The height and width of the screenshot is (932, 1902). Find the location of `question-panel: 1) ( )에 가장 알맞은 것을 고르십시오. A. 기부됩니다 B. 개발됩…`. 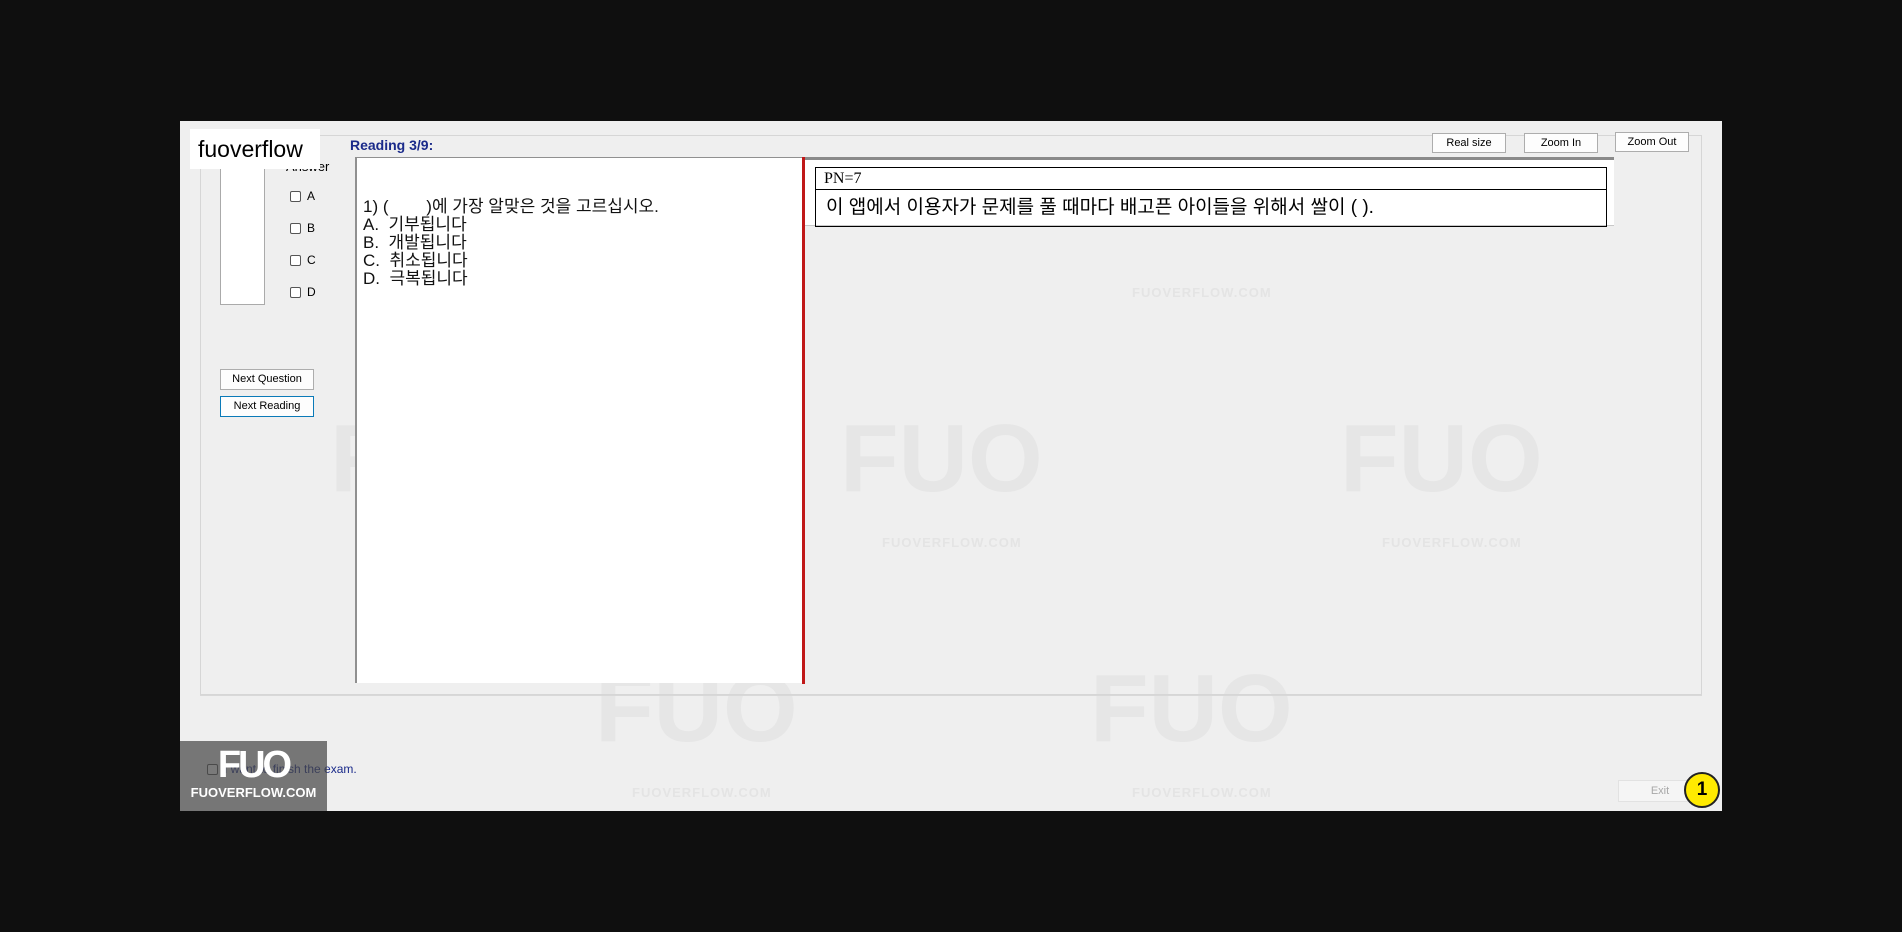

question-panel: 1) ( )에 가장 알맞은 것을 고르십시오. A. 기부됩니다 B. 개발됩… is located at coordinates (578, 420).